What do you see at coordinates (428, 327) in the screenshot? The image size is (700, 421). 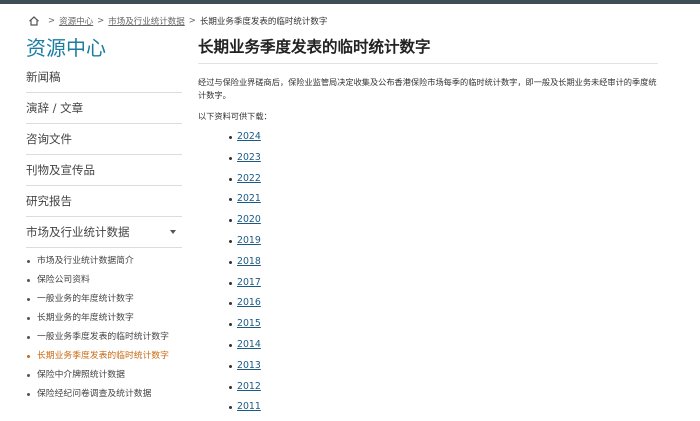 I see `list-item: 2015` at bounding box center [428, 327].